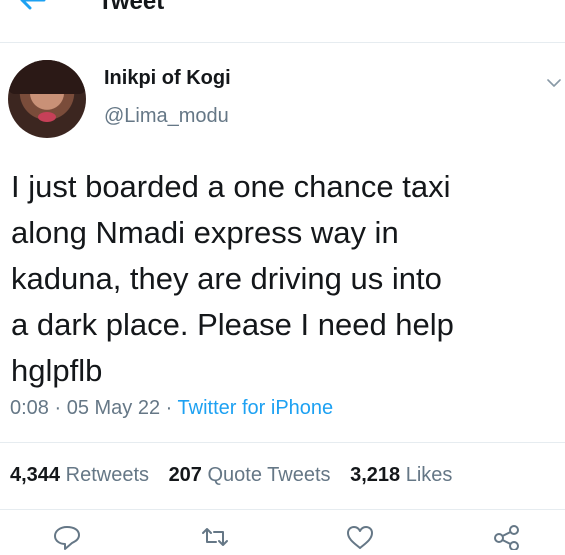  I want to click on page-title: Tweet, so click(131, 7).